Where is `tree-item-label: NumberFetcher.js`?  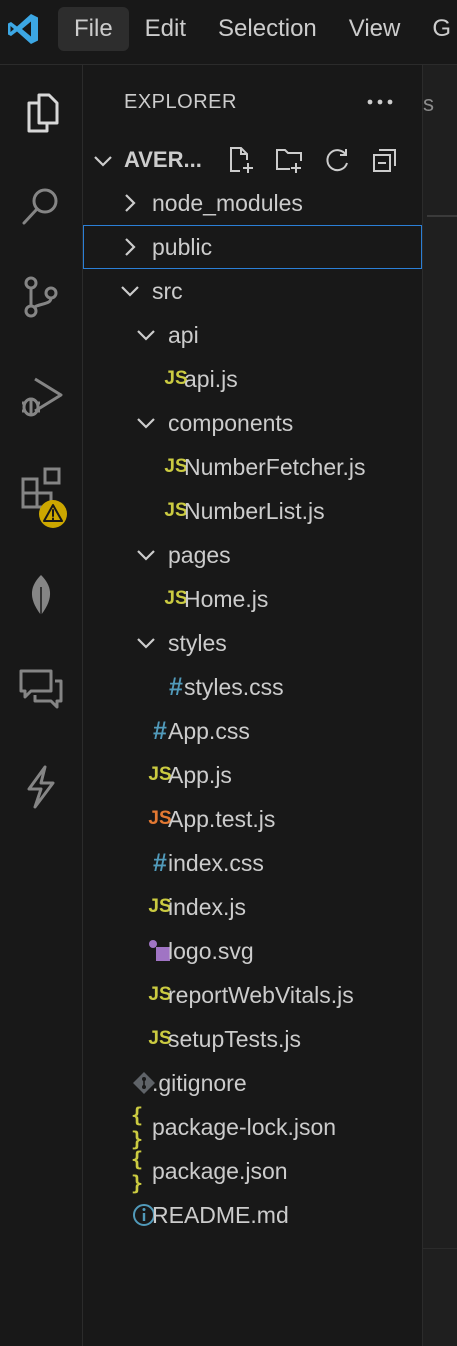 tree-item-label: NumberFetcher.js is located at coordinates (275, 467).